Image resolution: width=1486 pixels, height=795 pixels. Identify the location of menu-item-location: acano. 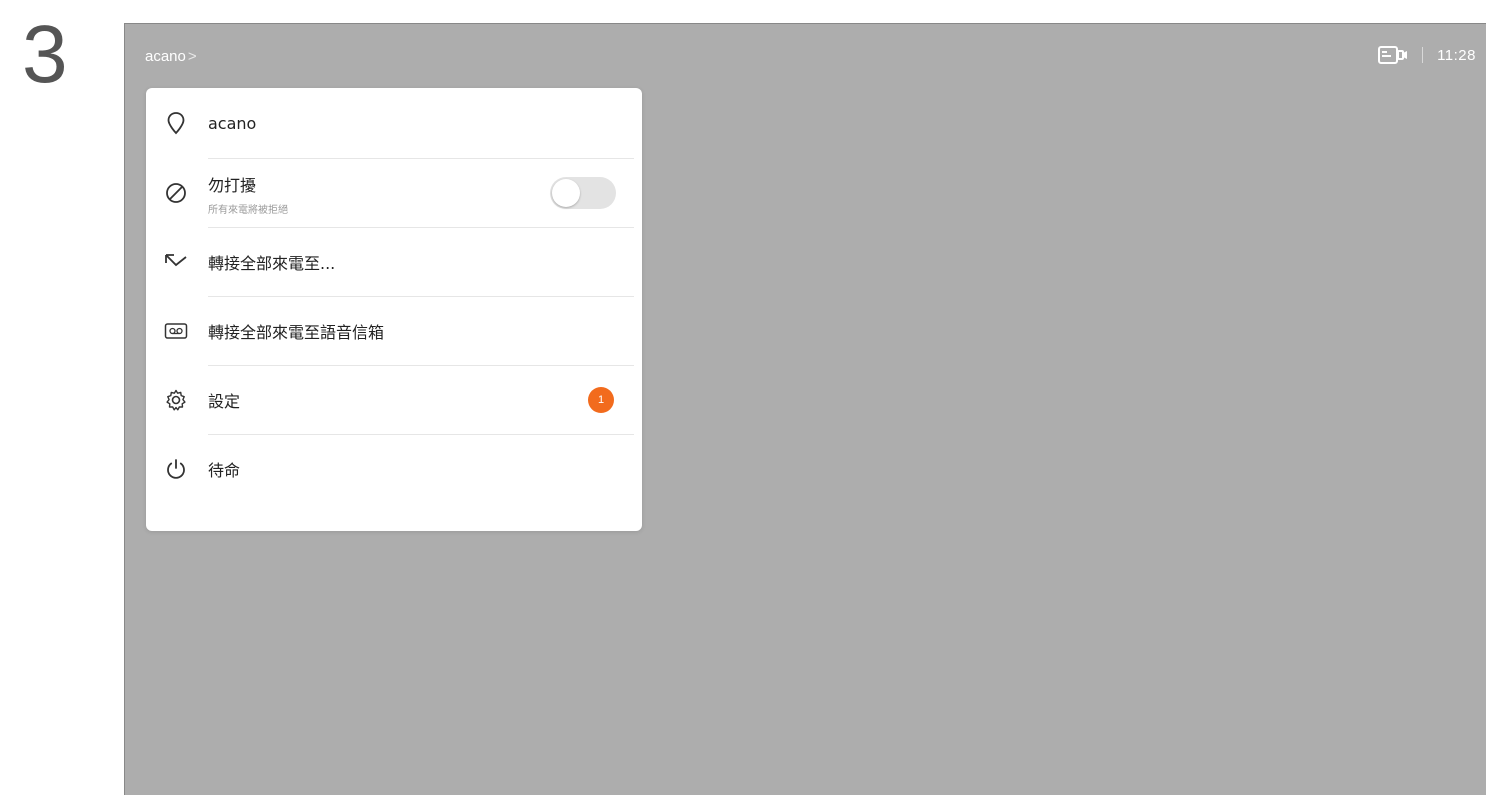
(394, 123).